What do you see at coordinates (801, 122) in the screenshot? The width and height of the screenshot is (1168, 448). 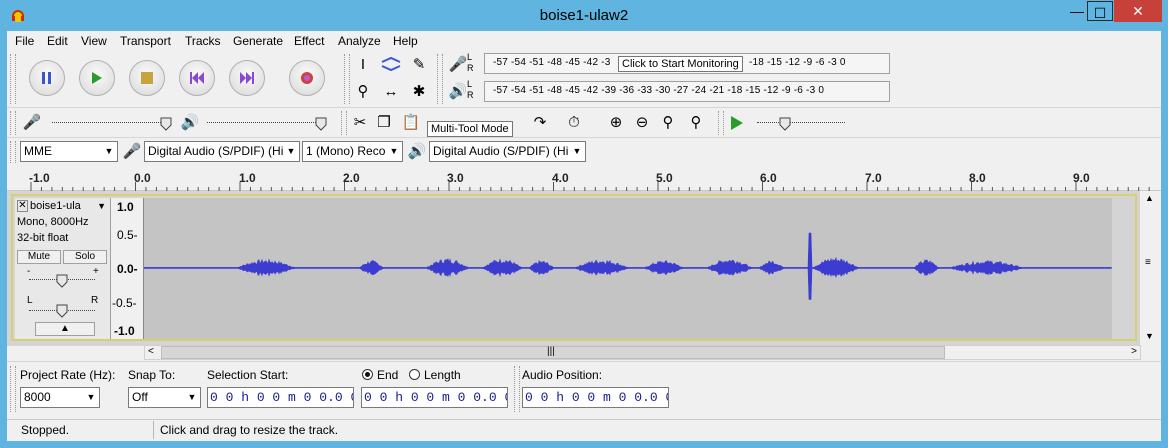 I see `play-speed-slider` at bounding box center [801, 122].